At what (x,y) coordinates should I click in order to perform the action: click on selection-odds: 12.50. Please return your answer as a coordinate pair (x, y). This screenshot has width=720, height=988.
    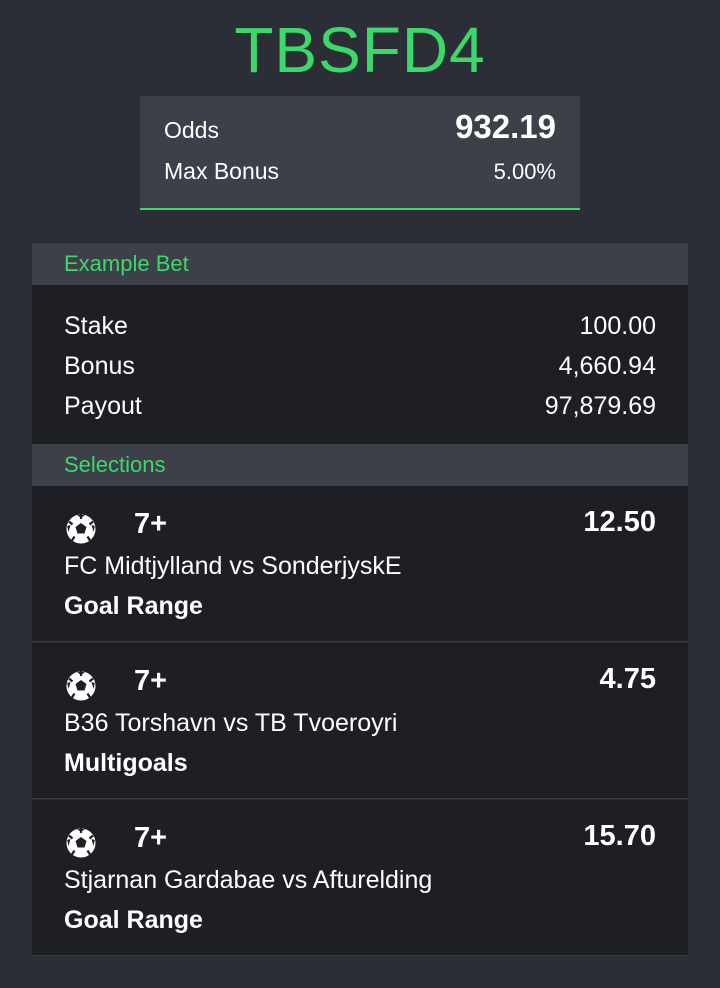
    Looking at the image, I should click on (619, 522).